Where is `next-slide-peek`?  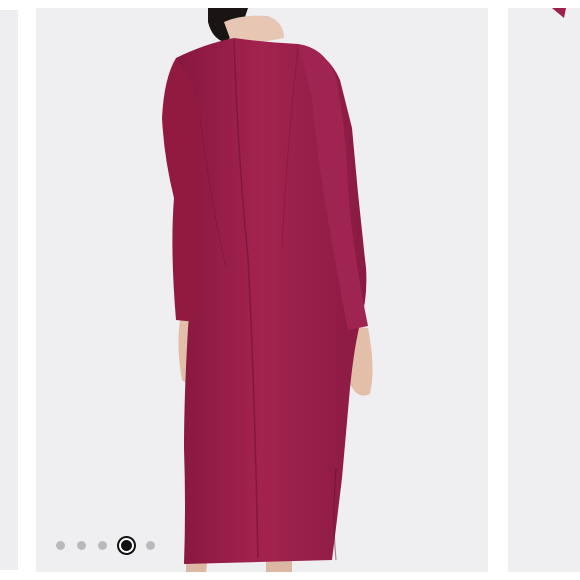 next-slide-peek is located at coordinates (544, 290).